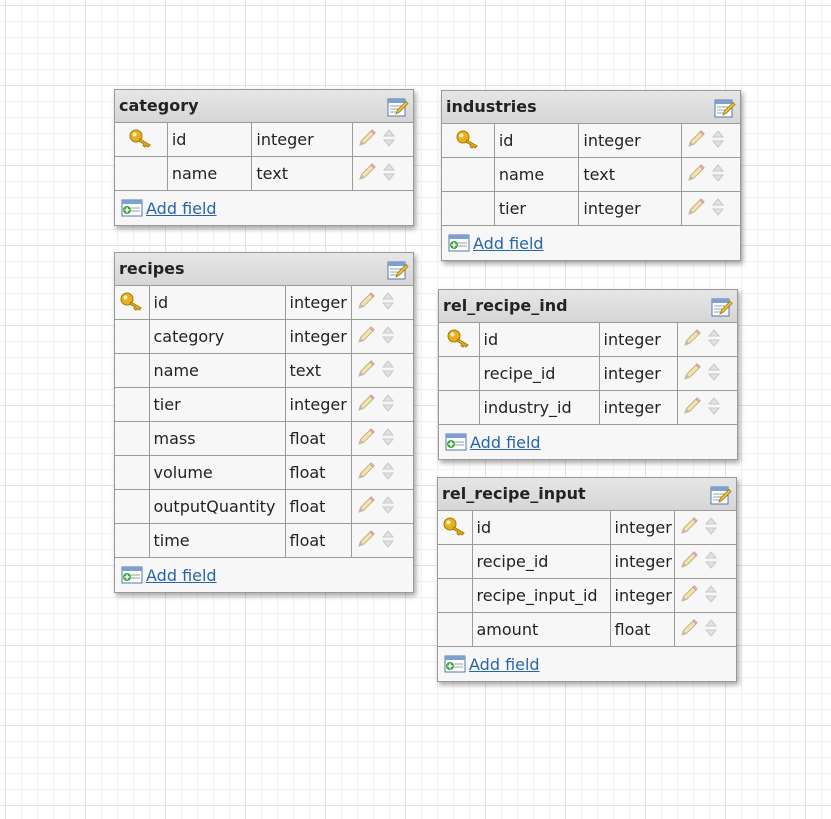 The image size is (831, 819). Describe the element at coordinates (302, 140) in the screenshot. I see `field-type: integer` at that location.